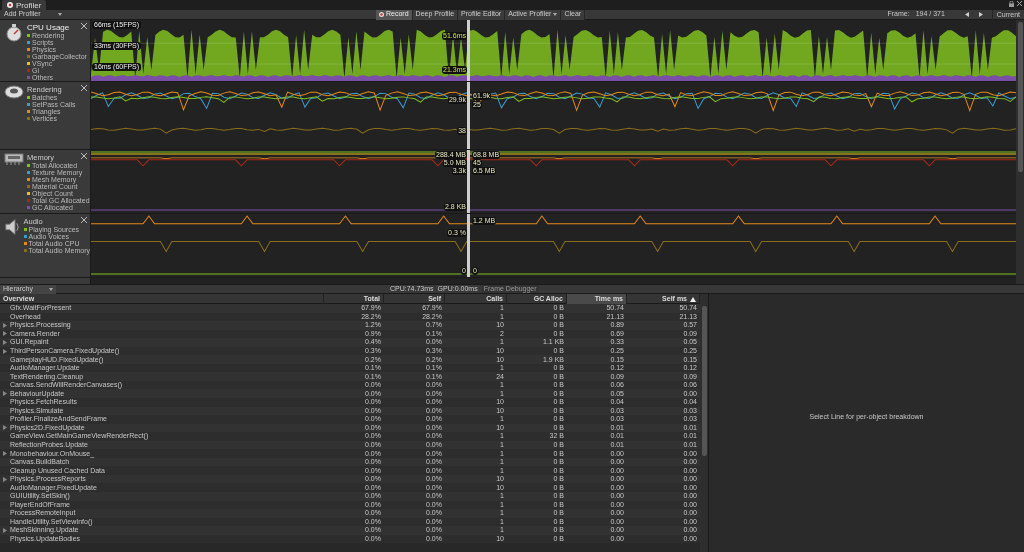 This screenshot has height=552, width=1024. What do you see at coordinates (14, 33) in the screenshot?
I see `stopwatch-icon` at bounding box center [14, 33].